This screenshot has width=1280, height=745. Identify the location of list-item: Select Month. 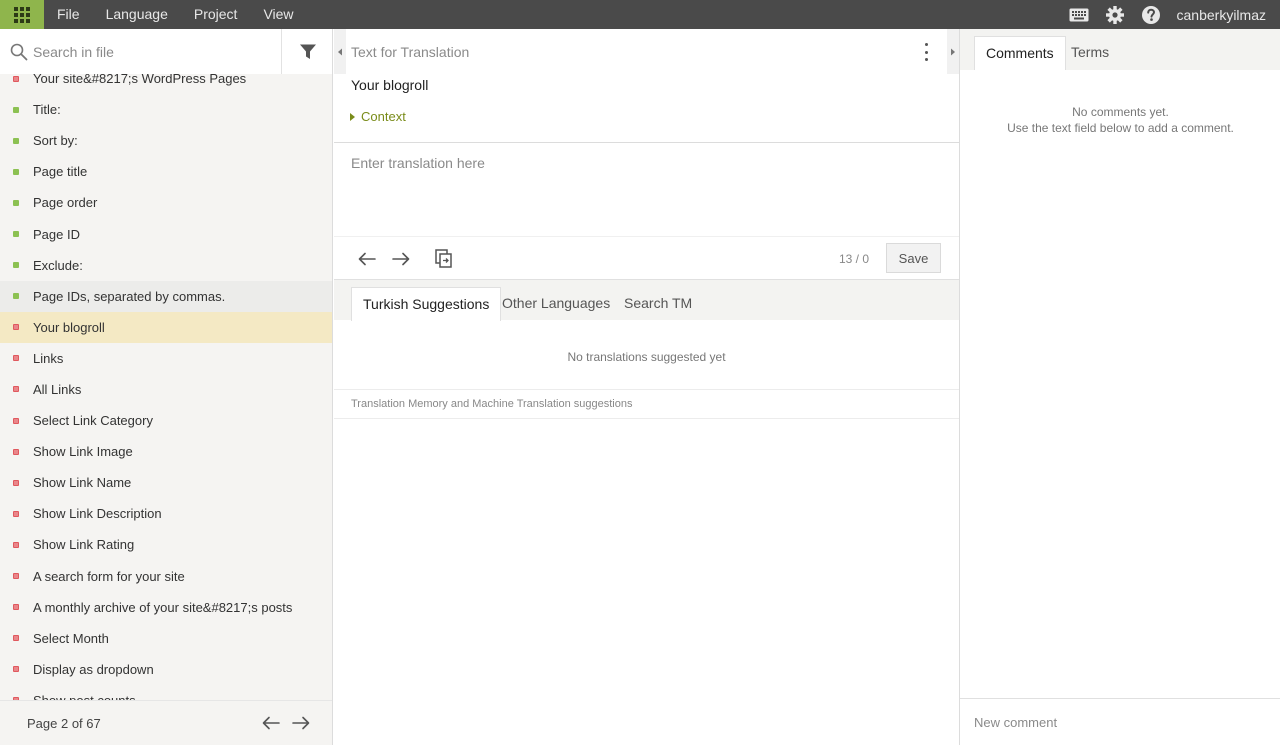
(166, 638).